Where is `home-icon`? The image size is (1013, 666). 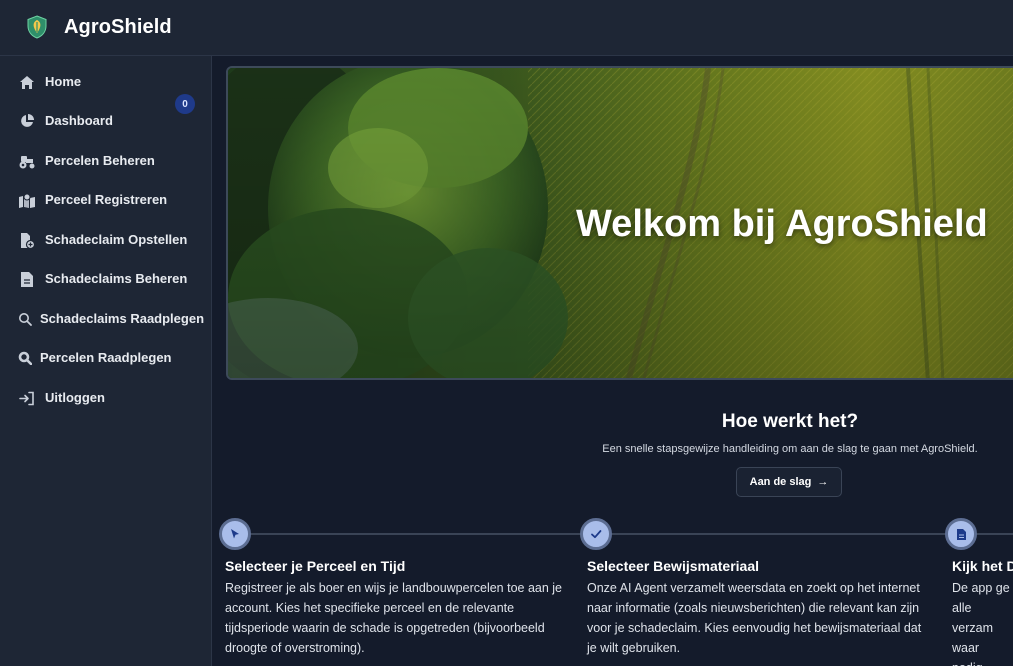 home-icon is located at coordinates (27, 82).